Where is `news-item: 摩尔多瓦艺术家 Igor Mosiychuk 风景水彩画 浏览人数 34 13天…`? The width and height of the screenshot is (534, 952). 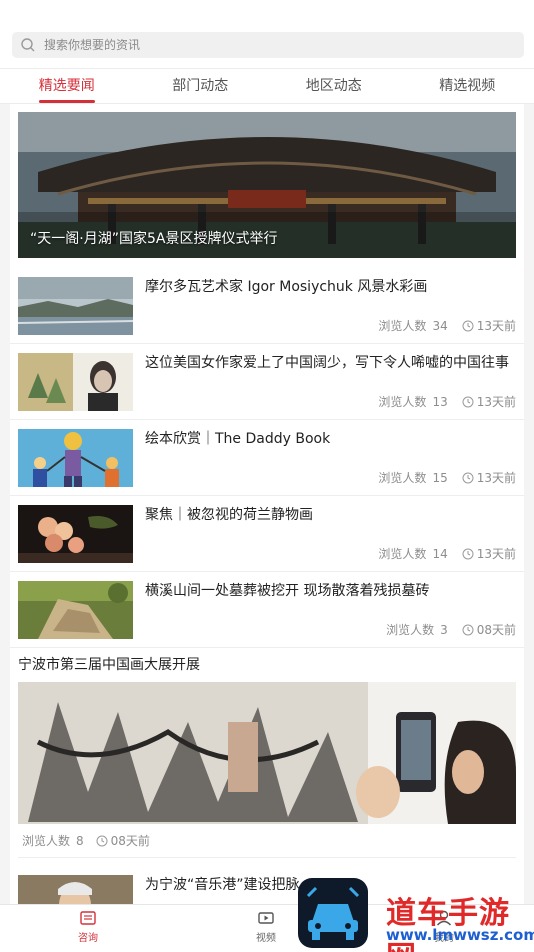 news-item: 摩尔多瓦艺术家 Igor Mosiychuk 风景水彩画 浏览人数 34 13天… is located at coordinates (267, 306).